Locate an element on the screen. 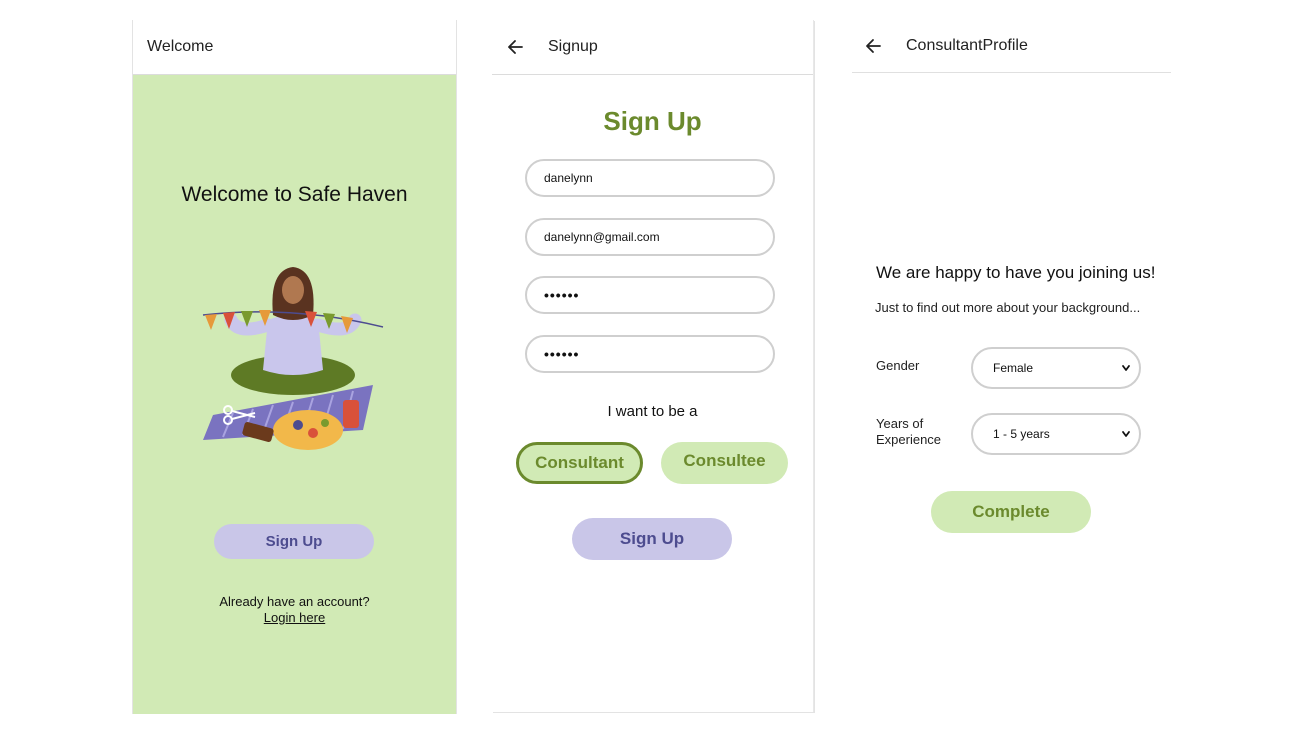  picnic-illustration is located at coordinates (293, 358).